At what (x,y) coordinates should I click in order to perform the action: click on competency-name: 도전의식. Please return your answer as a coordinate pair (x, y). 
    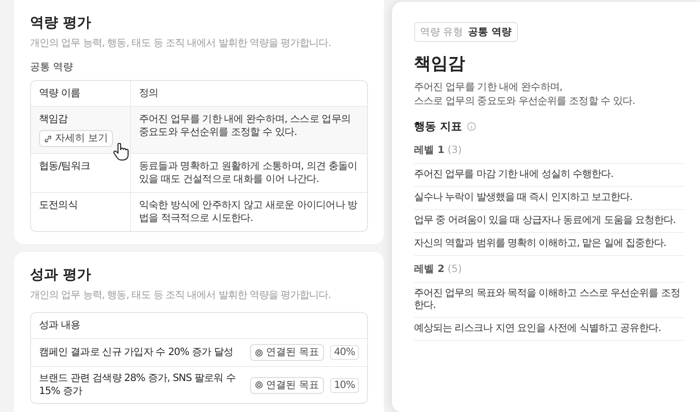
    Looking at the image, I should click on (58, 205).